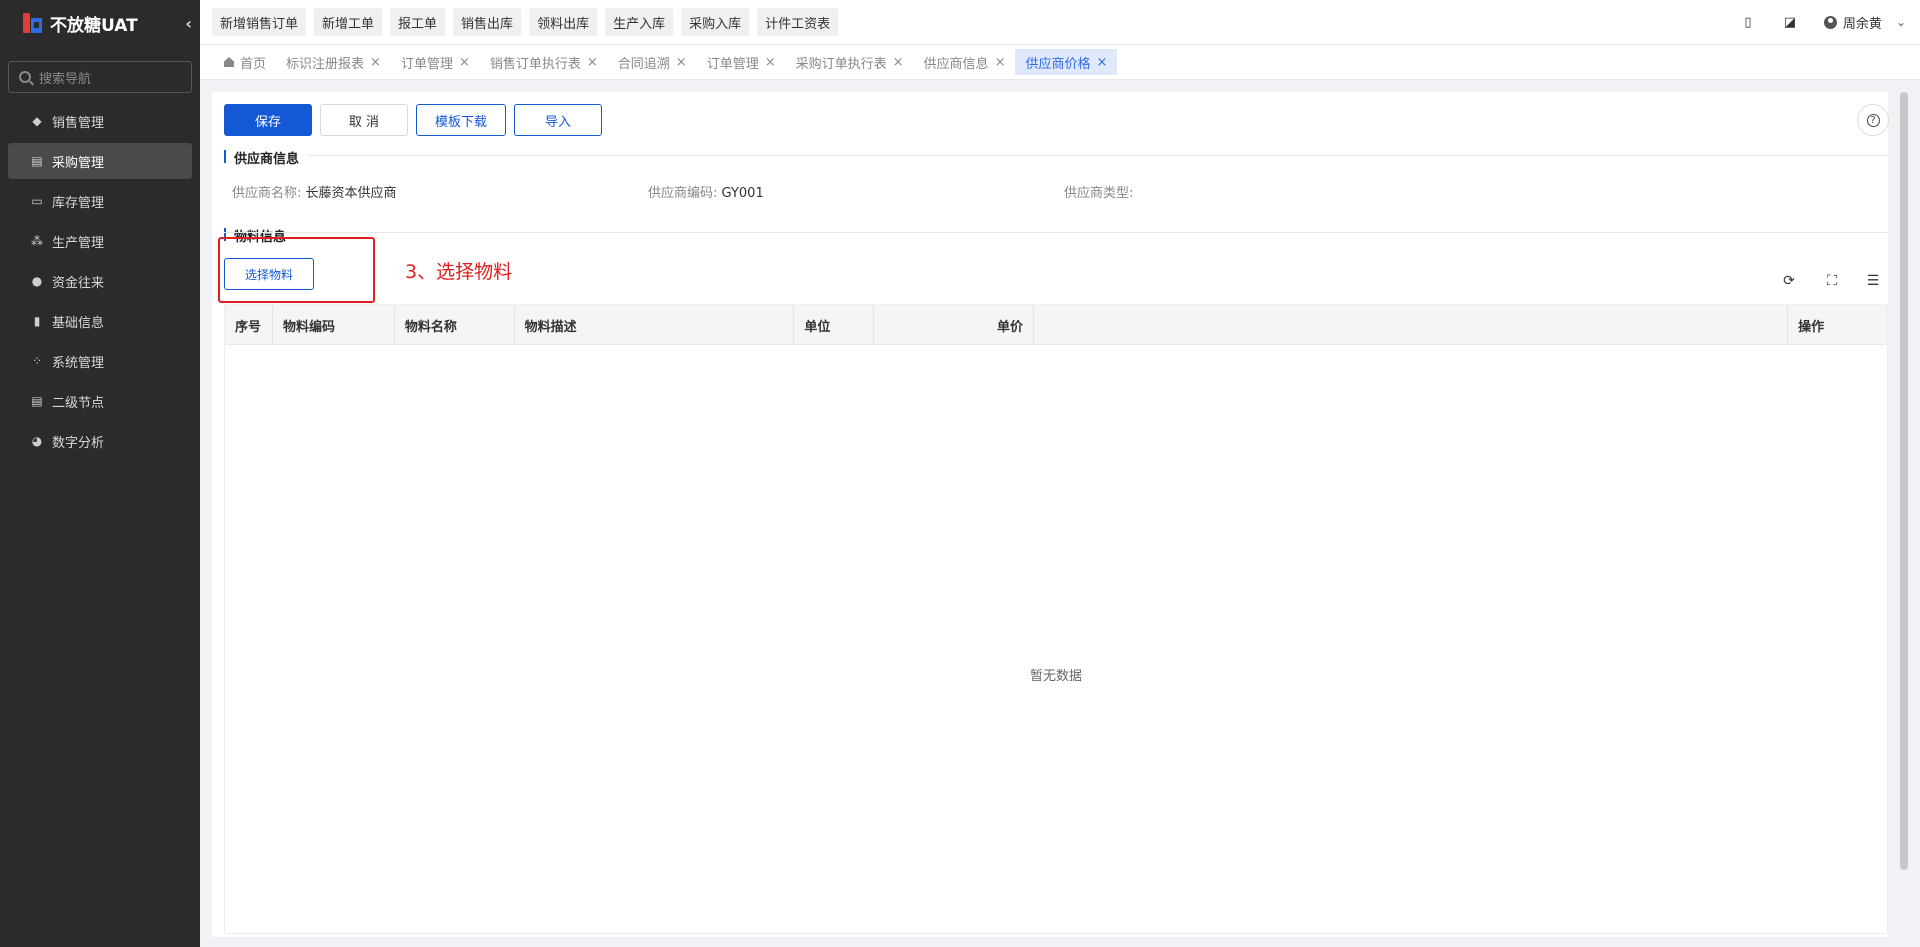  Describe the element at coordinates (1830, 22) in the screenshot. I see `user-icon` at that location.